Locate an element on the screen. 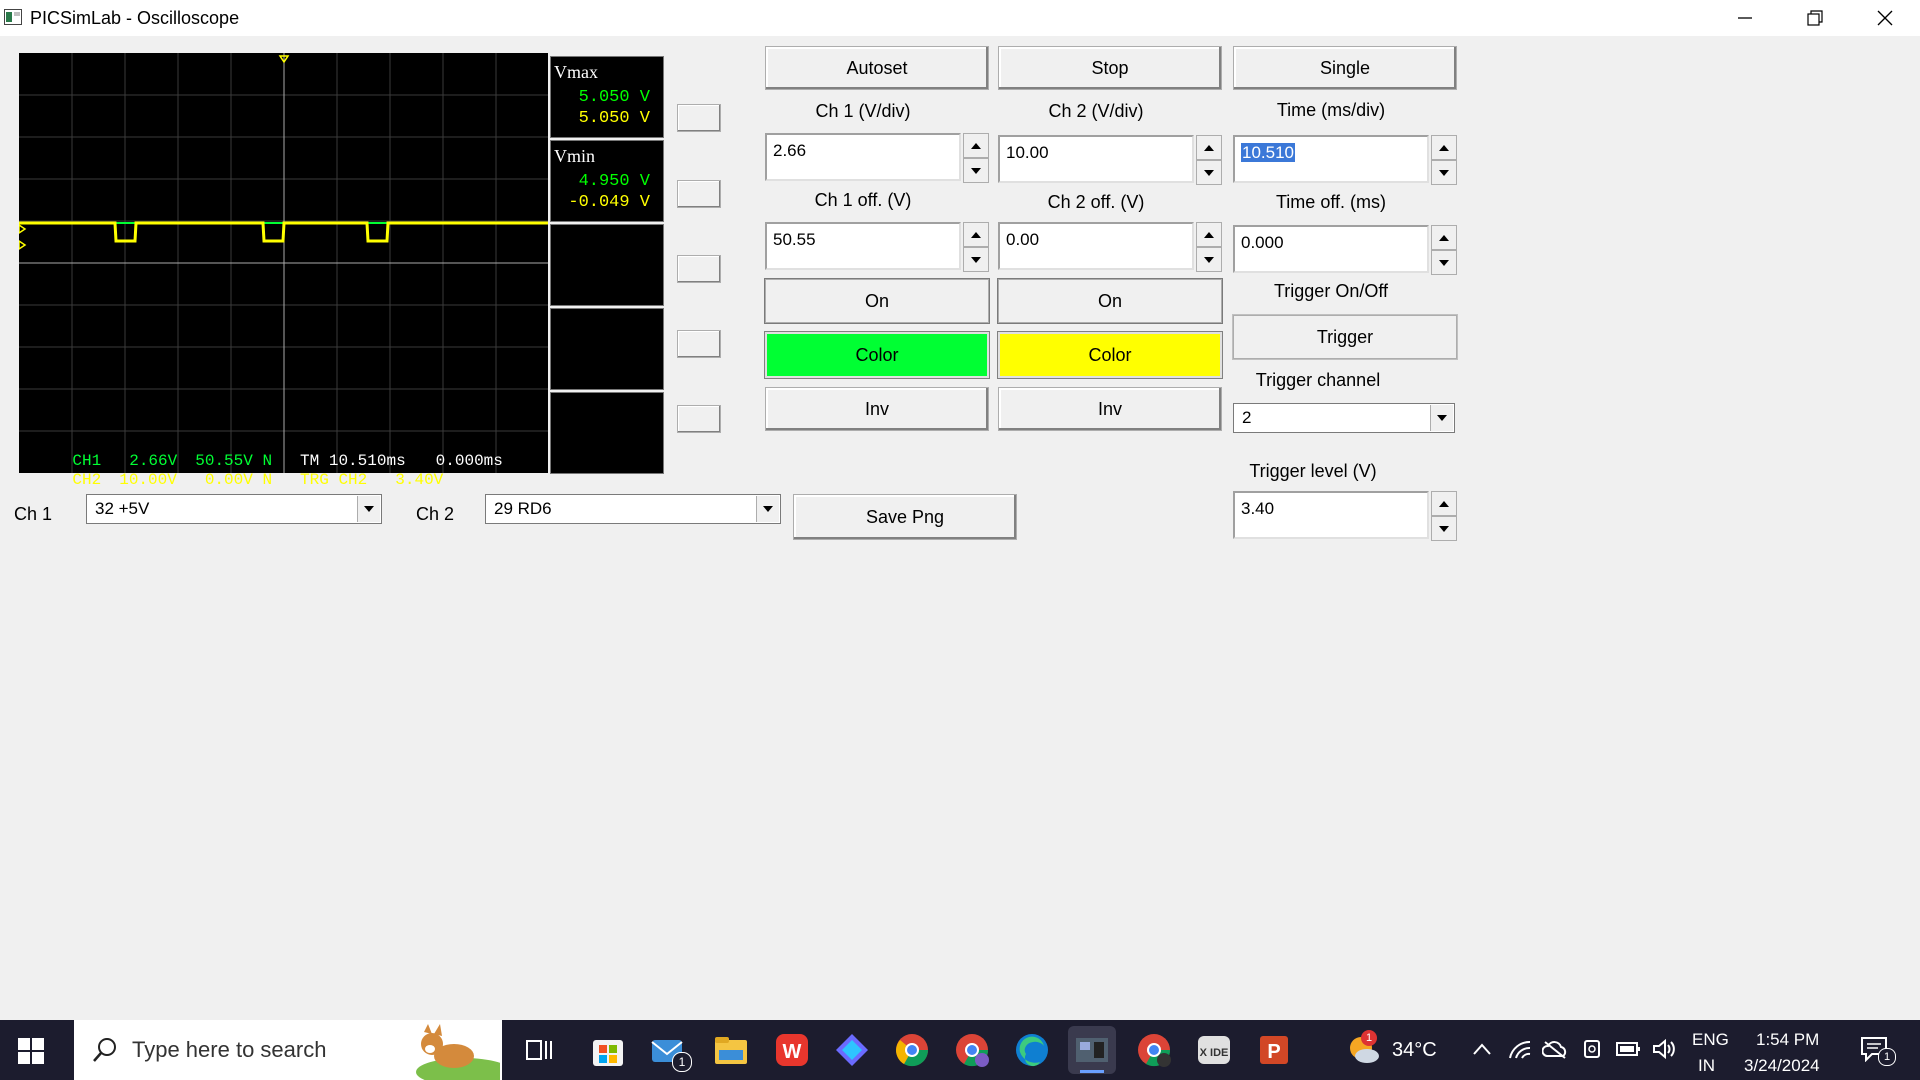  trigger-toggle: Trigger is located at coordinates (1345, 337).